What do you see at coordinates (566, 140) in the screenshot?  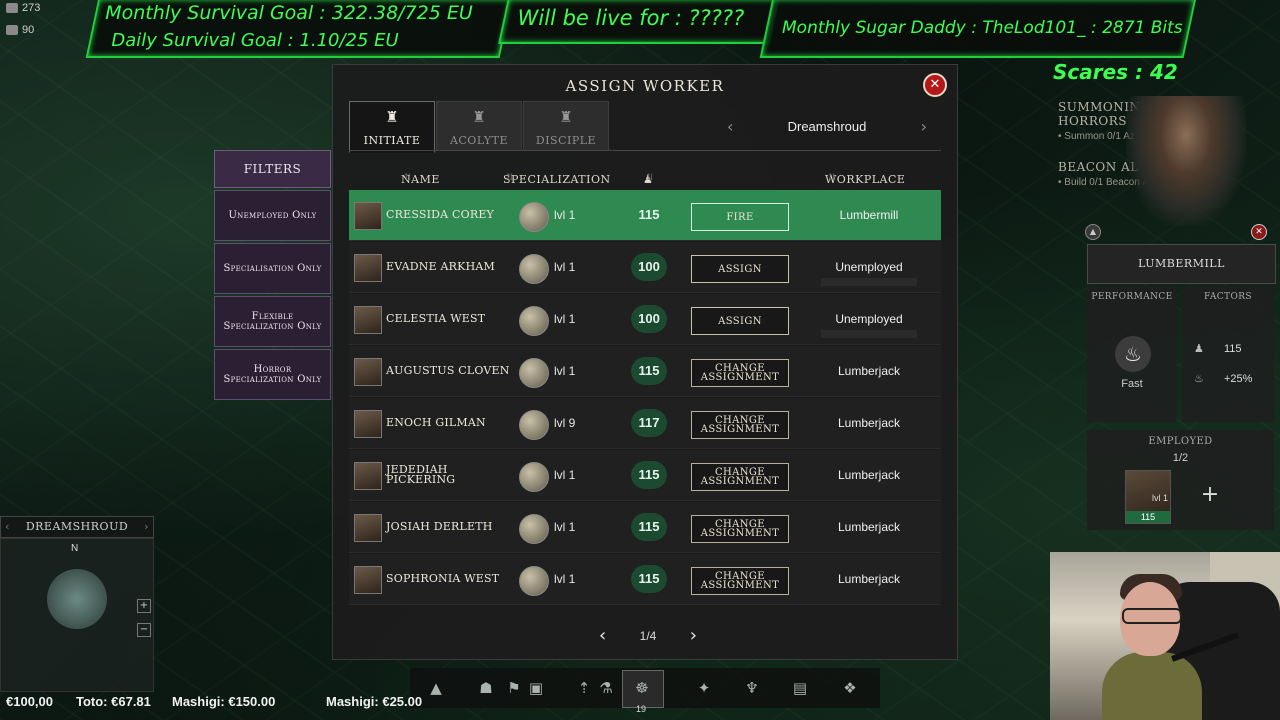 I see `tab-label: DISCIPLE` at bounding box center [566, 140].